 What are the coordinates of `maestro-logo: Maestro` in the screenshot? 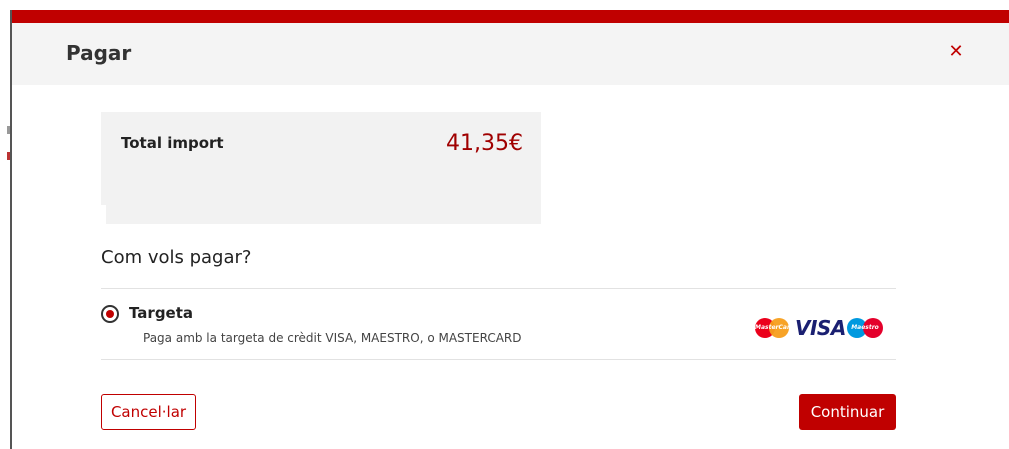 It's located at (869, 328).